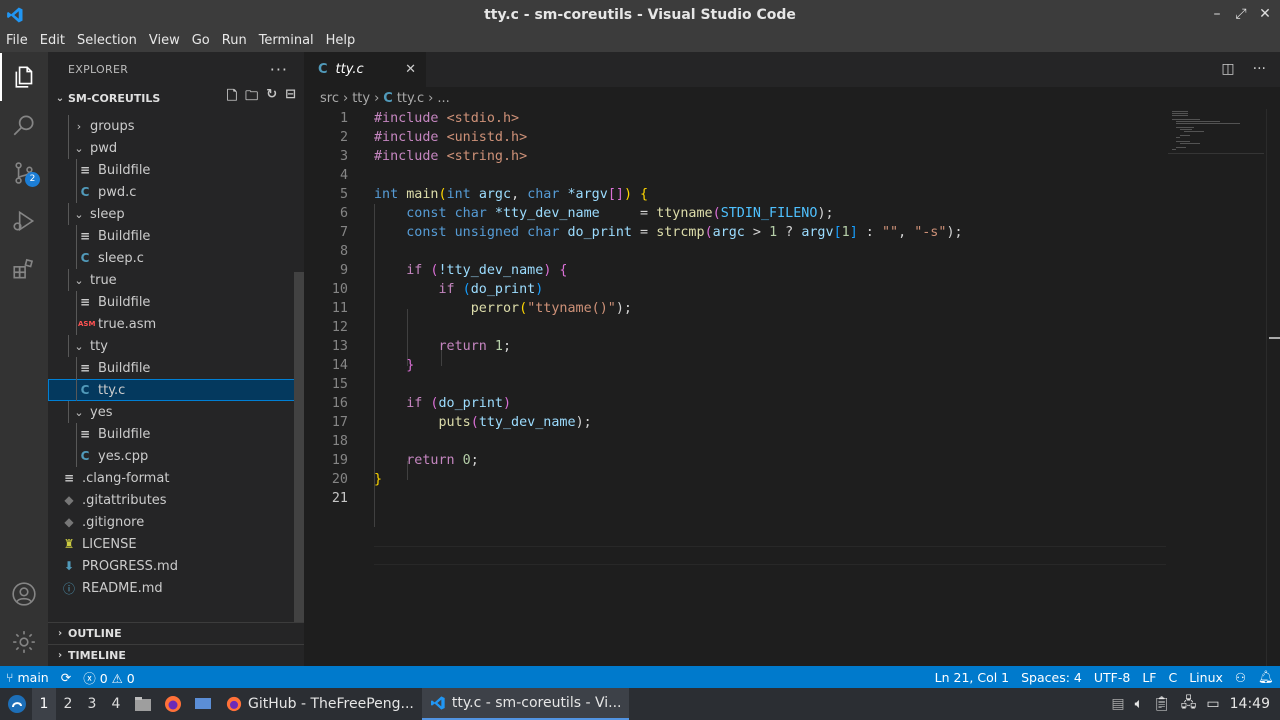 This screenshot has width=1280, height=720. I want to click on start-menu-icon, so click(17, 704).